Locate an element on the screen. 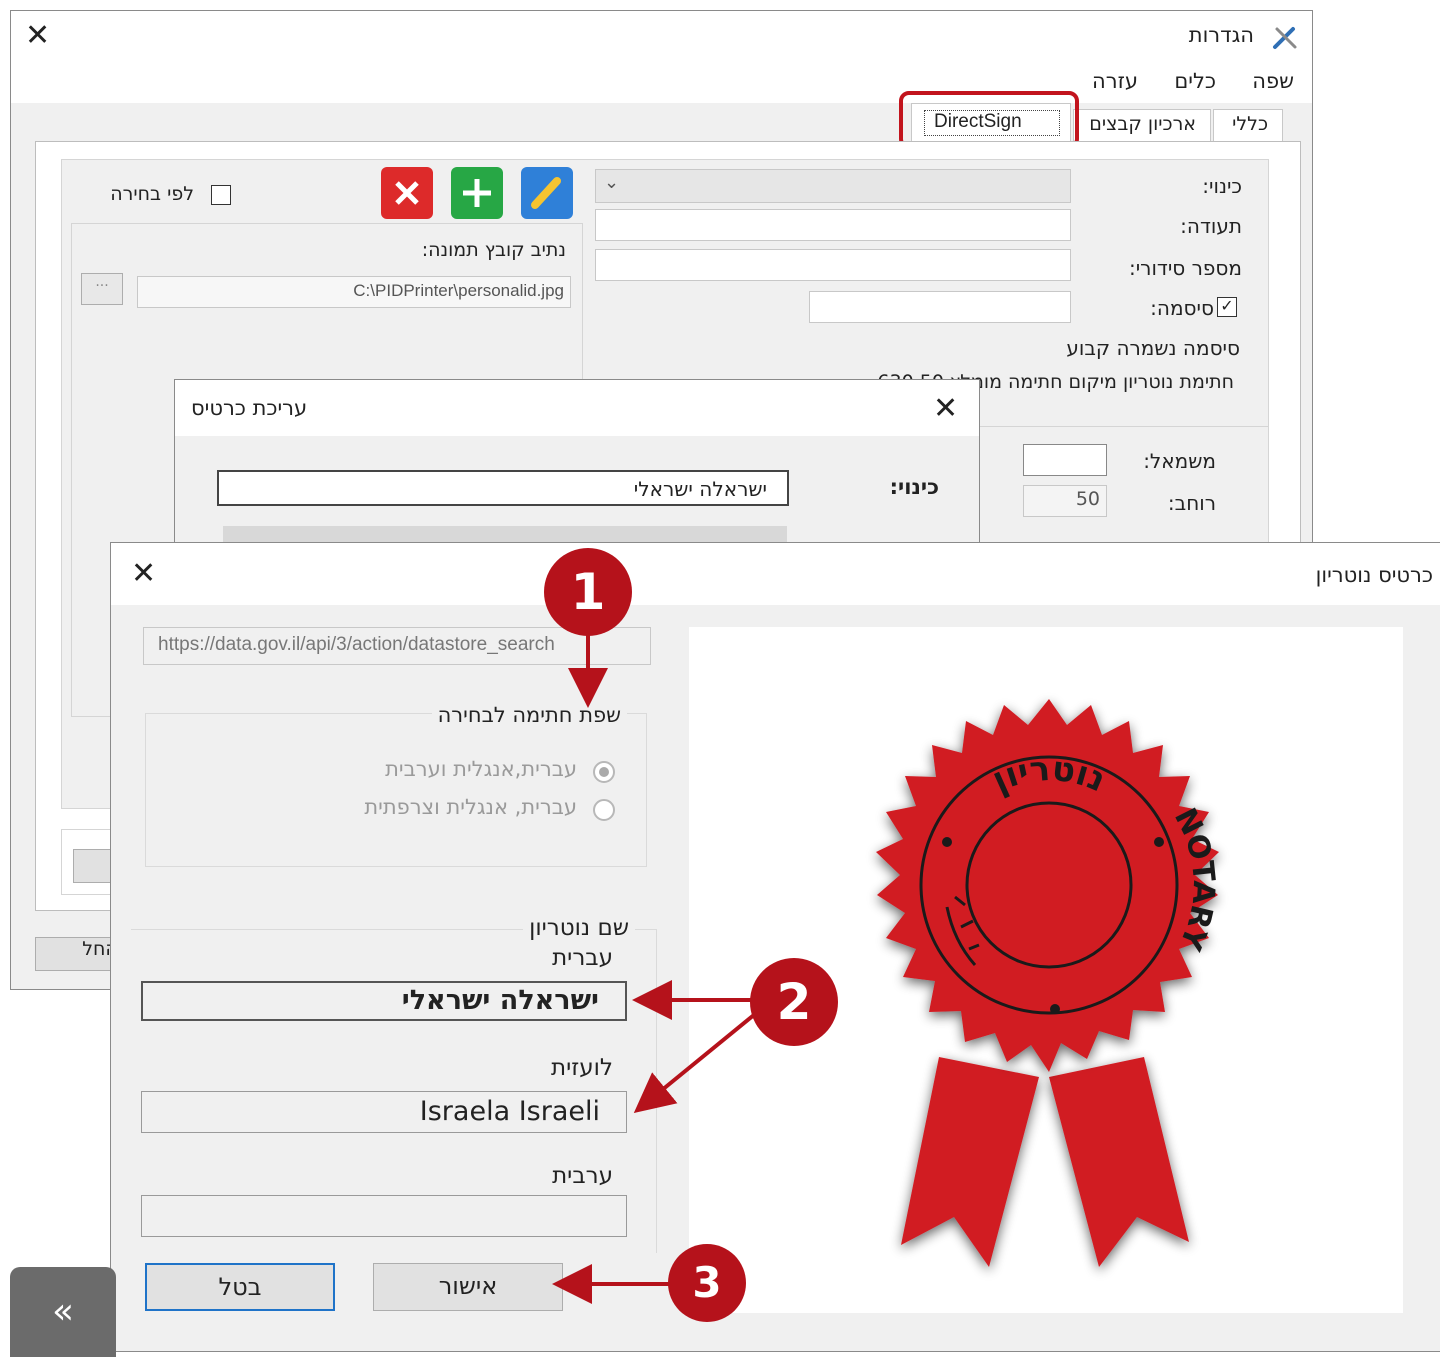 This screenshot has height=1357, width=1440. edit-card-close-icon: ✕ is located at coordinates (945, 409).